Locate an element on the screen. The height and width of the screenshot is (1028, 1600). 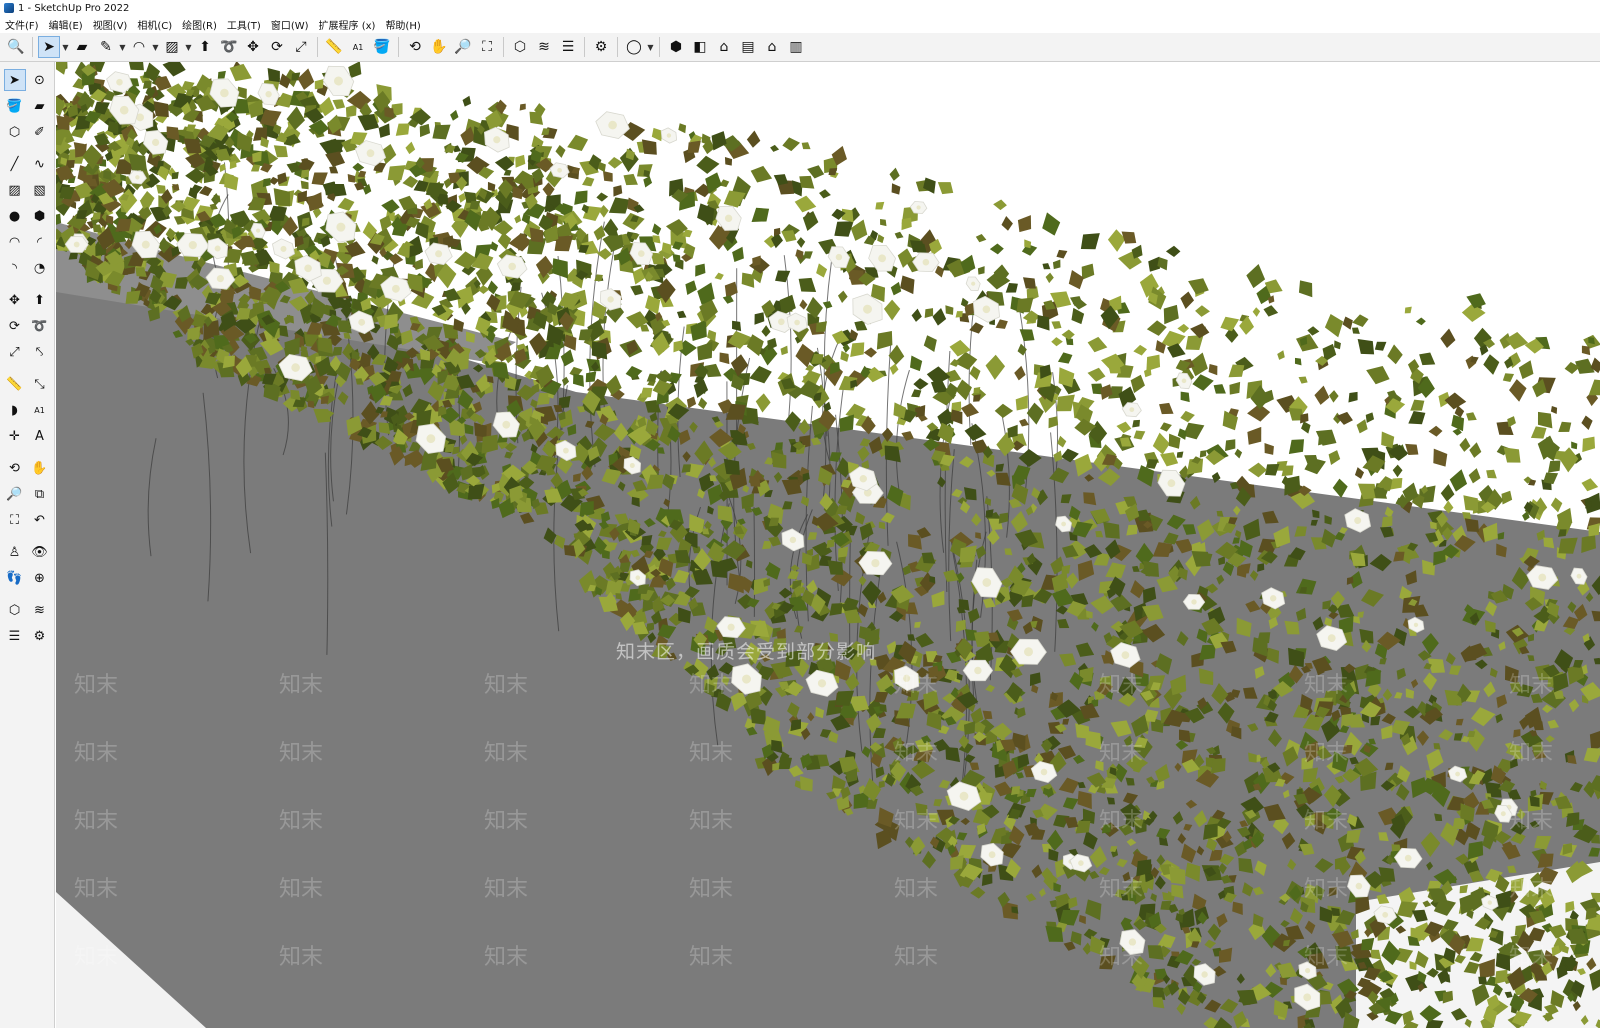
toolbar-button: ⬆ is located at coordinates (205, 47).